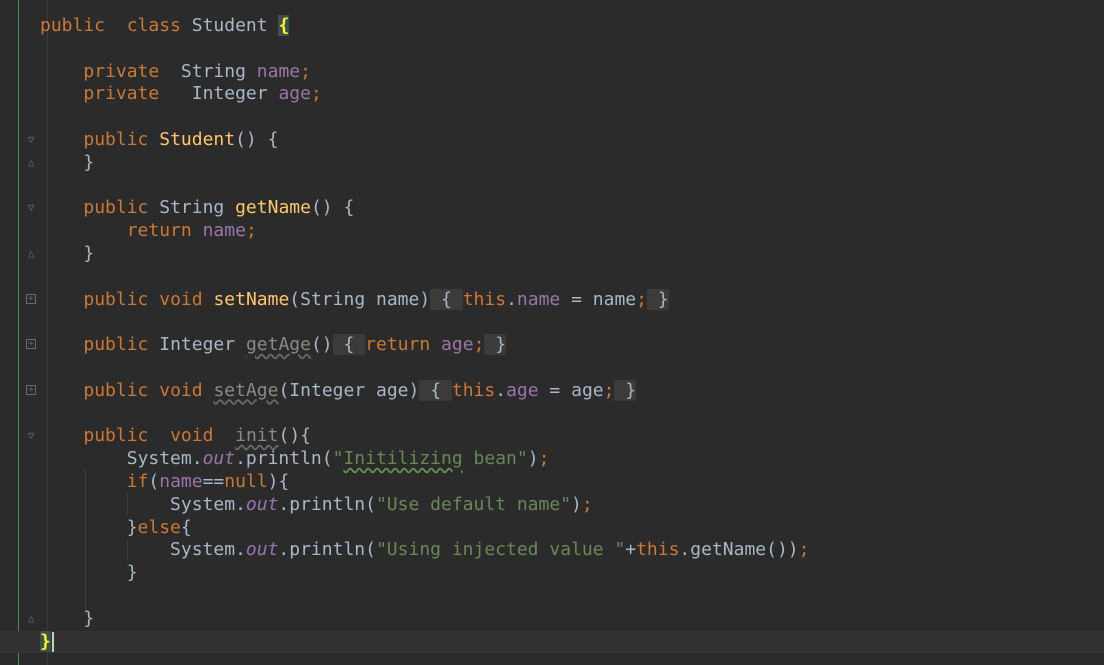 This screenshot has height=665, width=1104. What do you see at coordinates (572, 482) in the screenshot?
I see `code-line: if(name==null){` at bounding box center [572, 482].